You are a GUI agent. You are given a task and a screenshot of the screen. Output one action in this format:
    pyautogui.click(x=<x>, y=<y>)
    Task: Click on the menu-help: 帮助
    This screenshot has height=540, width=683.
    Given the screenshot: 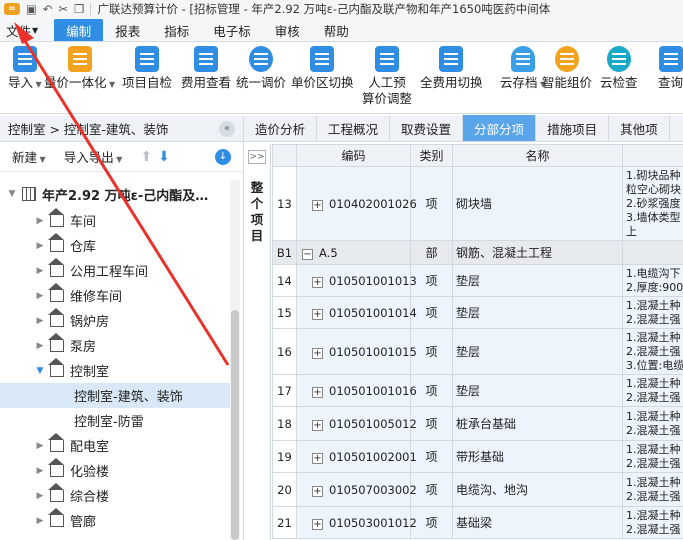 What is the action you would take?
    pyautogui.click(x=336, y=30)
    